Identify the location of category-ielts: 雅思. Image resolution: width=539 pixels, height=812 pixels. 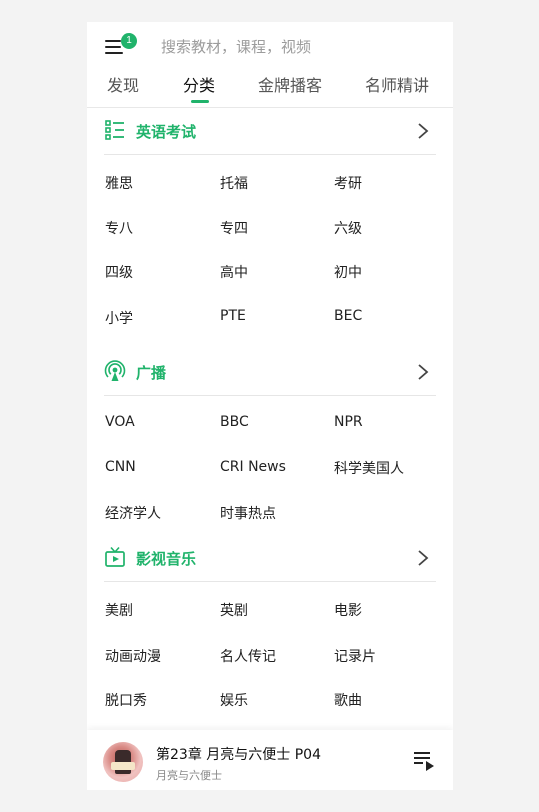
(119, 183).